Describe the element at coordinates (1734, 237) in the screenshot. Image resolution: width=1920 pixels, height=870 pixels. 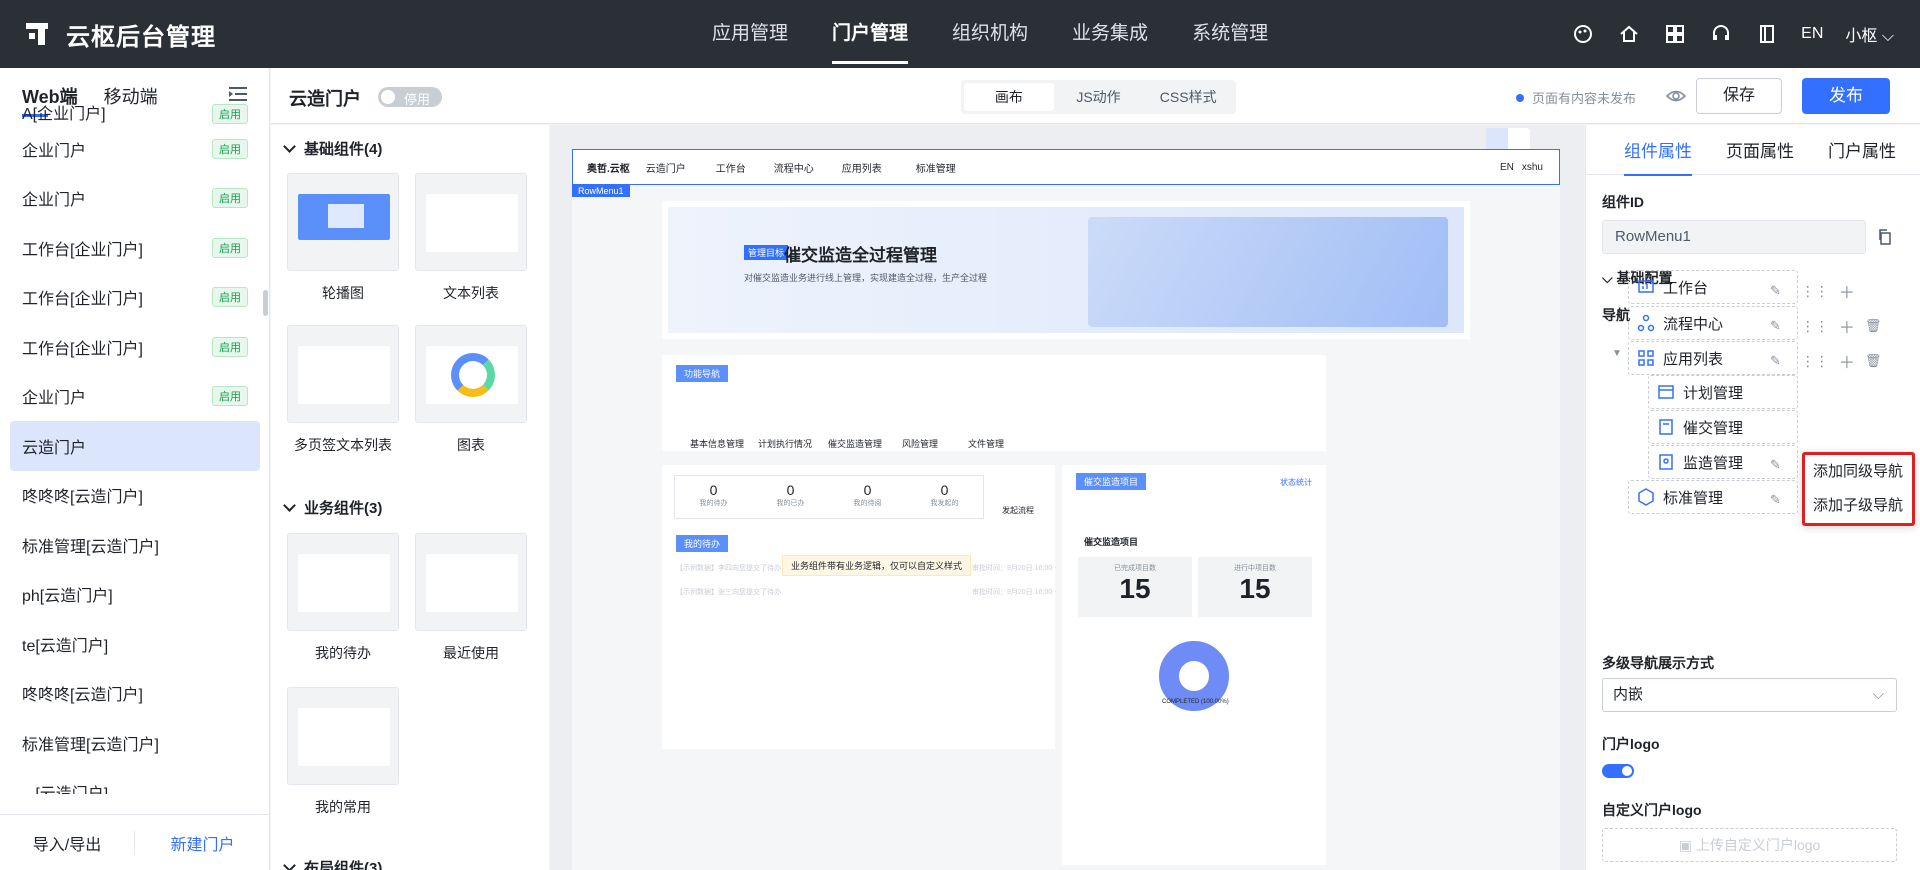
I see `component-id-field: RowMenu1` at that location.